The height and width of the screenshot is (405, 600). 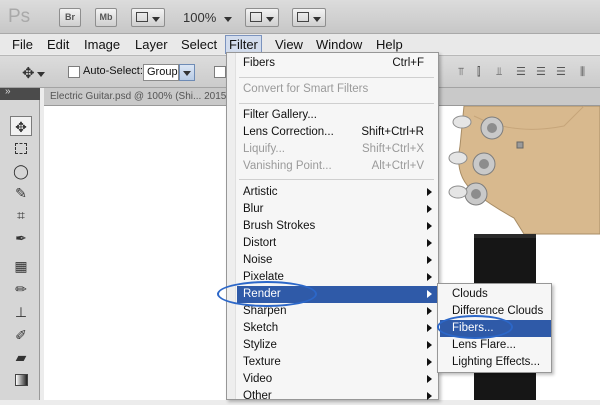 I want to click on screen-mode-icon, so click(x=302, y=17).